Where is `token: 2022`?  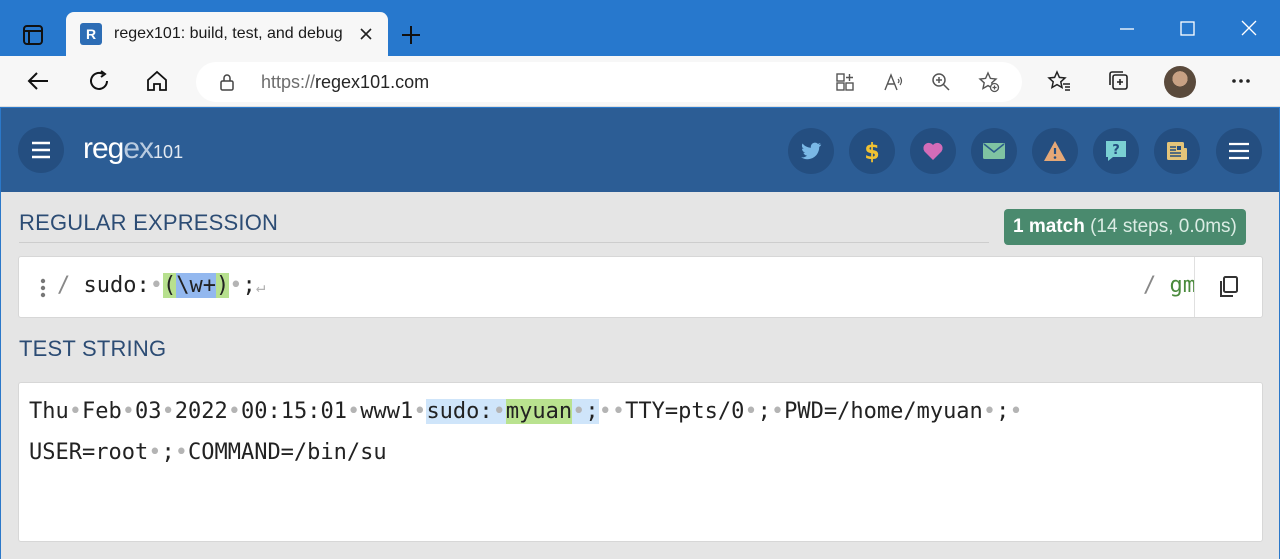
token: 2022 is located at coordinates (201, 411).